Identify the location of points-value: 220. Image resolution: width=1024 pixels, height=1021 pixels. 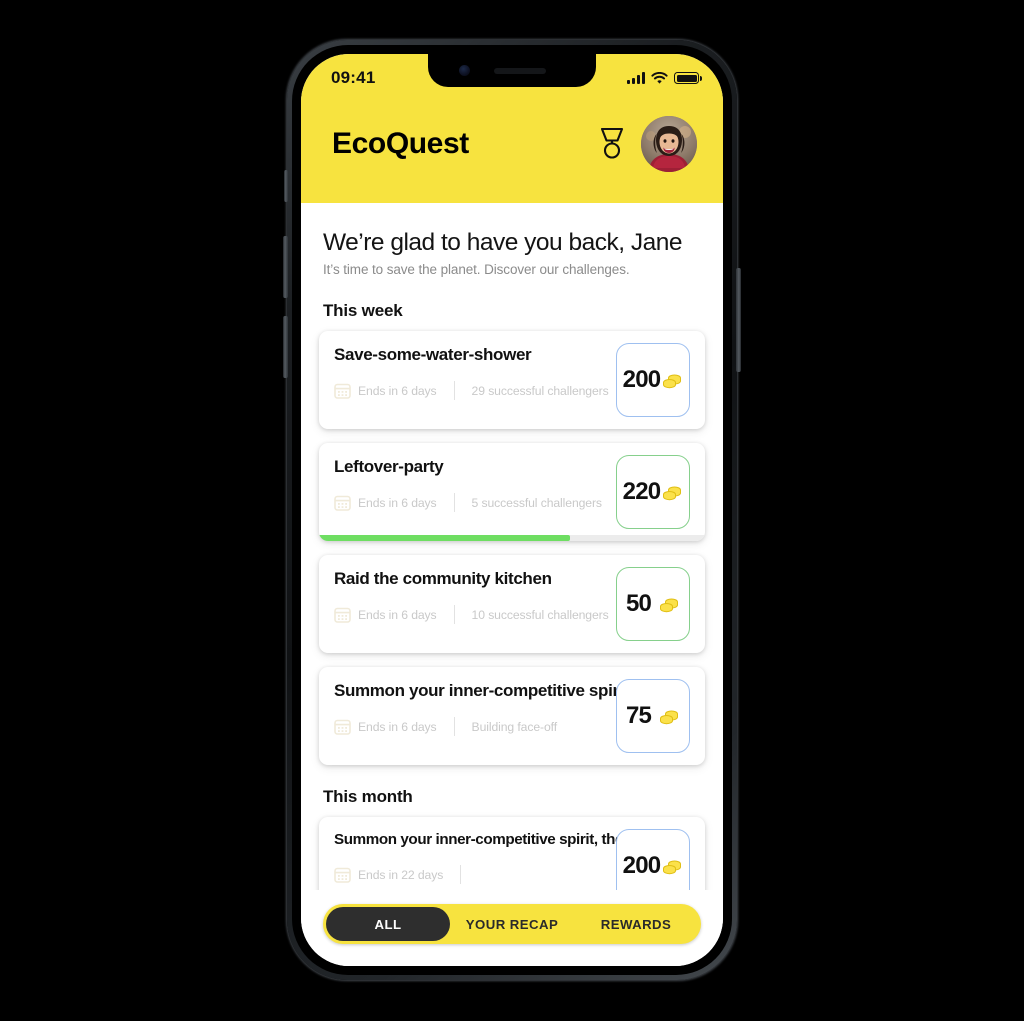
(641, 491).